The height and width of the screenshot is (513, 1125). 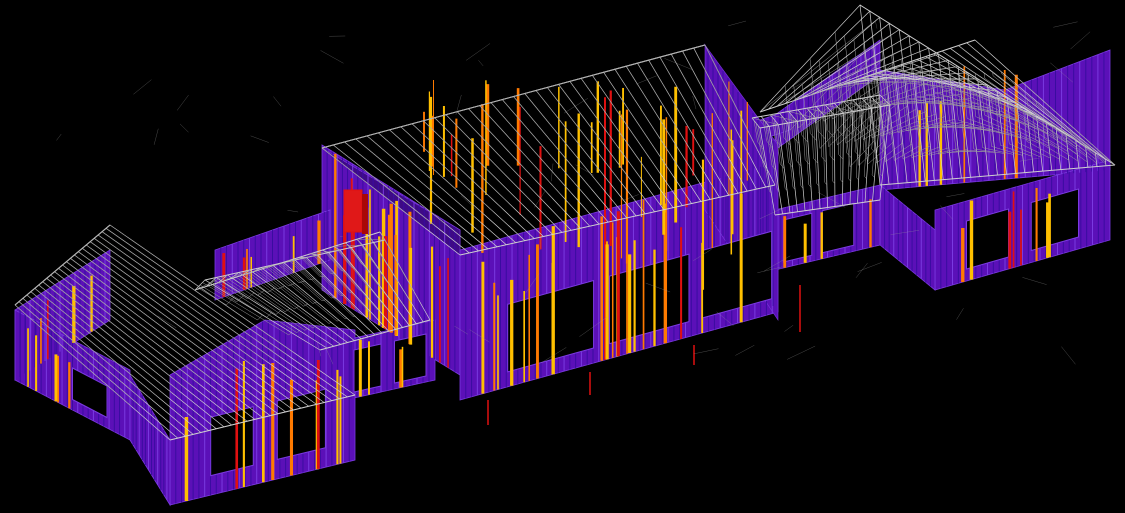 I want to click on highlighted-block, so click(x=353, y=211).